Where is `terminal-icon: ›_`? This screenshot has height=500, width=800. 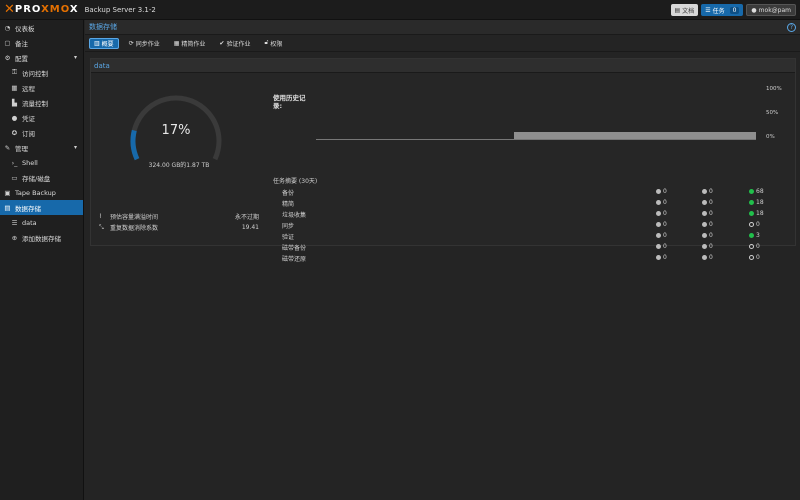
terminal-icon: ›_ is located at coordinates (14, 162).